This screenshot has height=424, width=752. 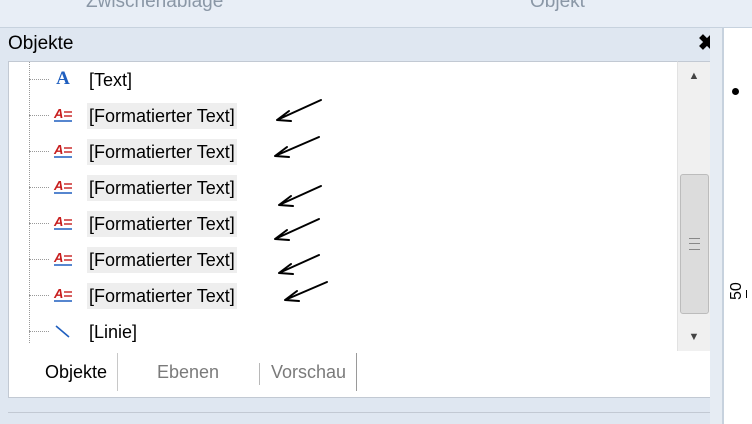 I want to click on tab-ebenen: Ebenen, so click(x=188, y=372).